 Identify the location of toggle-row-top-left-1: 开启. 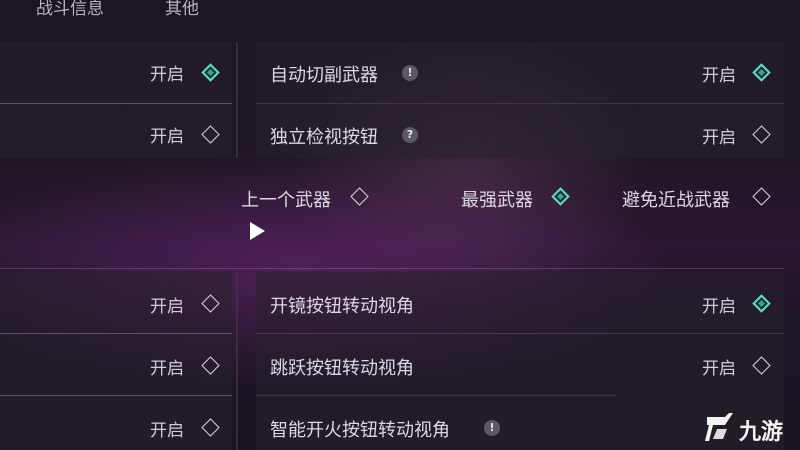
(167, 72).